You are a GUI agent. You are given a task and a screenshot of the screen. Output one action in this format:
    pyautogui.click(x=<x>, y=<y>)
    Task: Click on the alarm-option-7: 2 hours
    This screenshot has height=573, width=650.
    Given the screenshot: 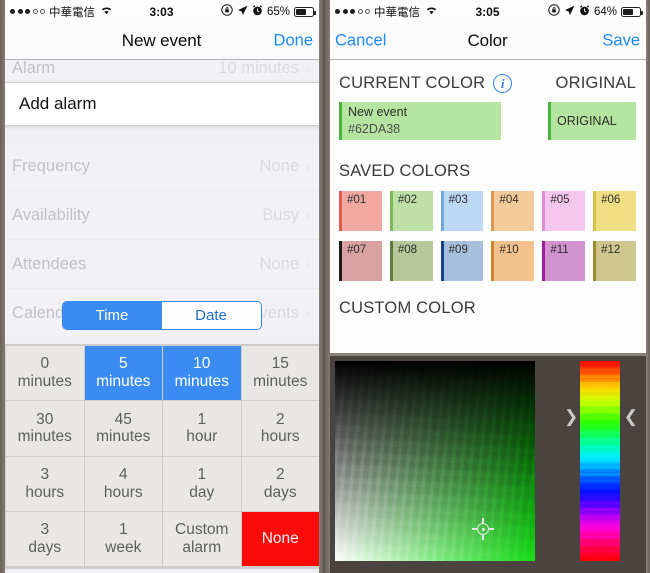 What is the action you would take?
    pyautogui.click(x=280, y=428)
    